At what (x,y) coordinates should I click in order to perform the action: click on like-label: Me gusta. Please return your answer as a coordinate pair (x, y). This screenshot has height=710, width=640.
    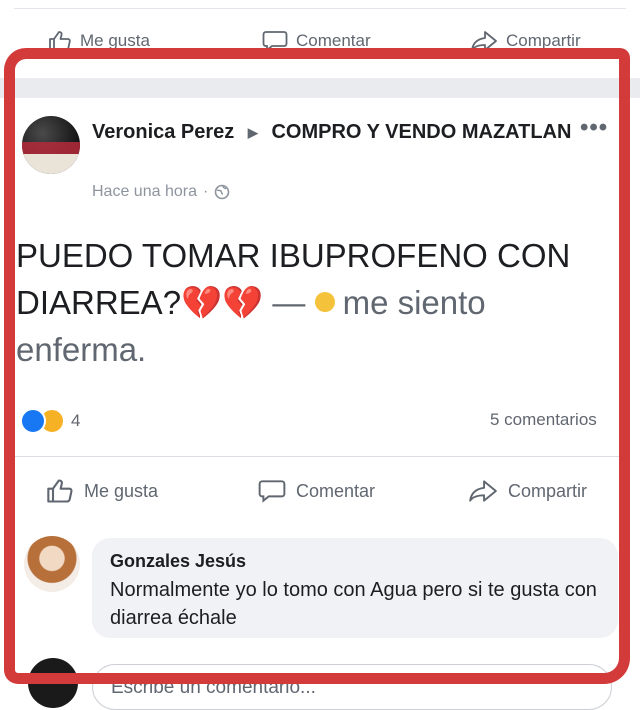
    Looking at the image, I should click on (121, 490).